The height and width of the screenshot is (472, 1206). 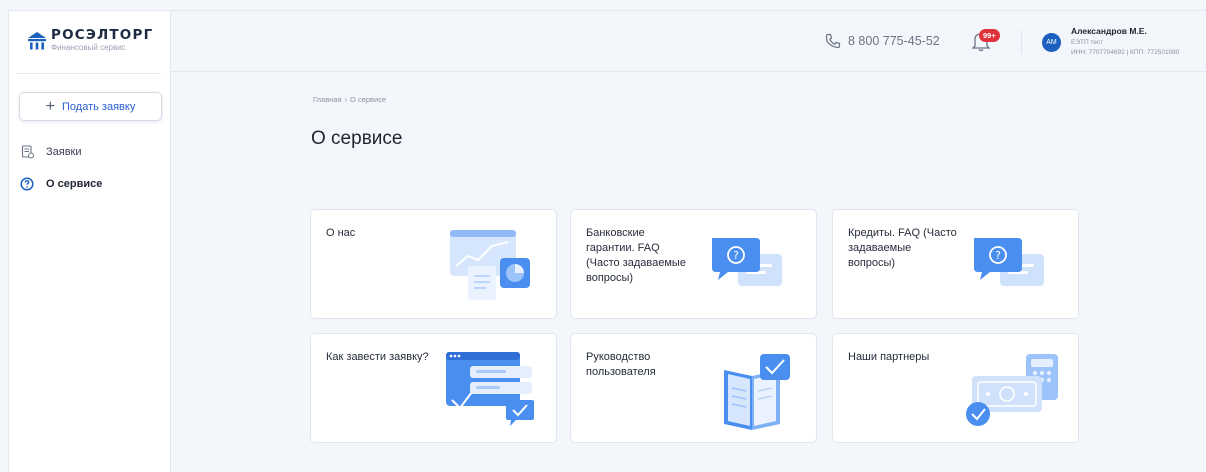 What do you see at coordinates (433, 388) in the screenshot?
I see `card-how-to-apply: Как завести заявку?` at bounding box center [433, 388].